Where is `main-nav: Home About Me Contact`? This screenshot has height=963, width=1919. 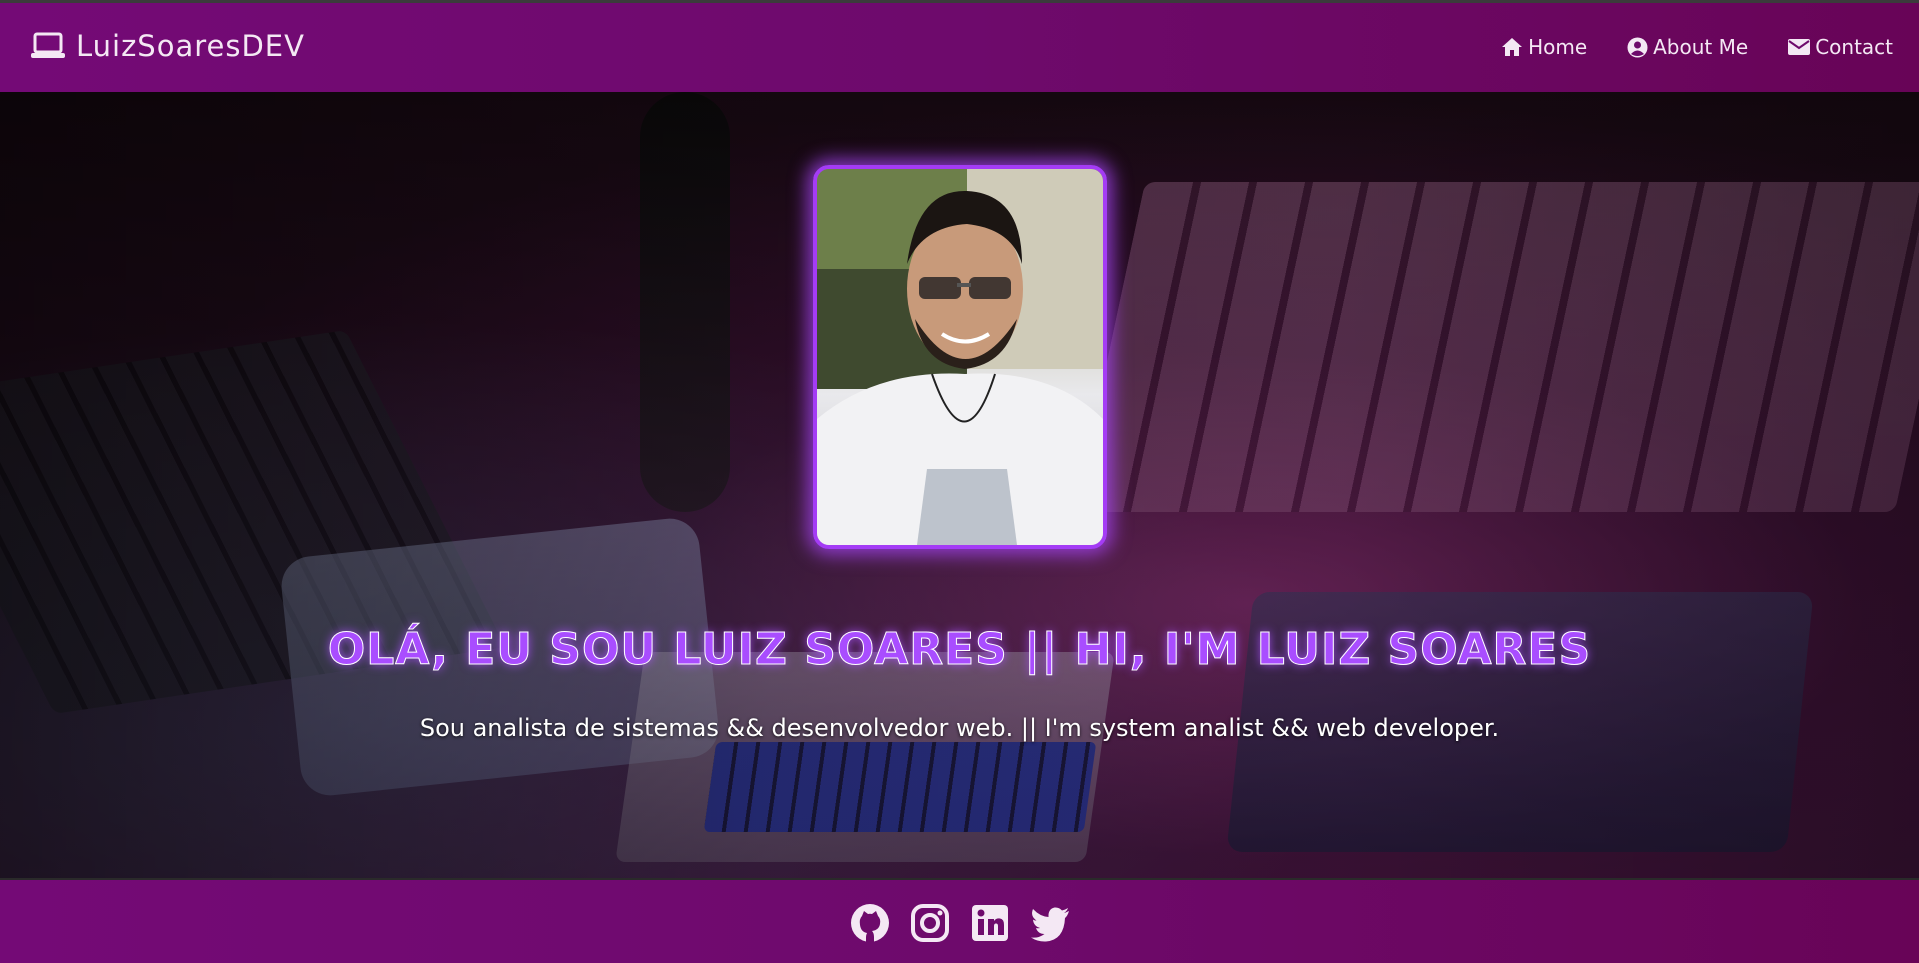
main-nav: Home About Me Contact is located at coordinates (1697, 47).